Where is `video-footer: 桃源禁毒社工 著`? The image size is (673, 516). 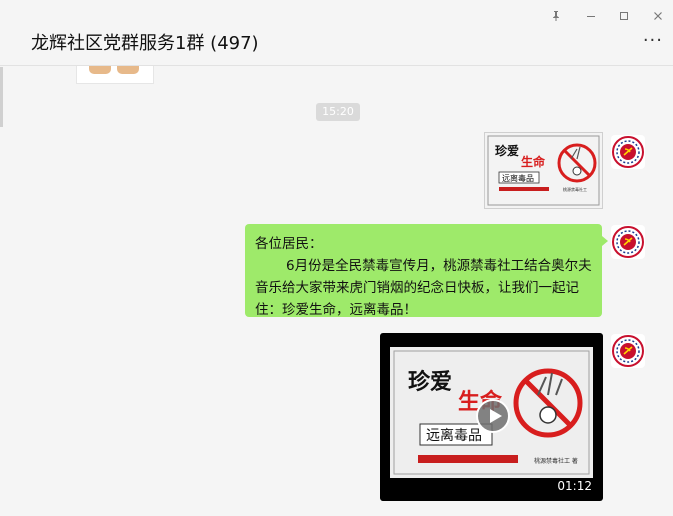
video-footer: 桃源禁毒社工 著 is located at coordinates (556, 461).